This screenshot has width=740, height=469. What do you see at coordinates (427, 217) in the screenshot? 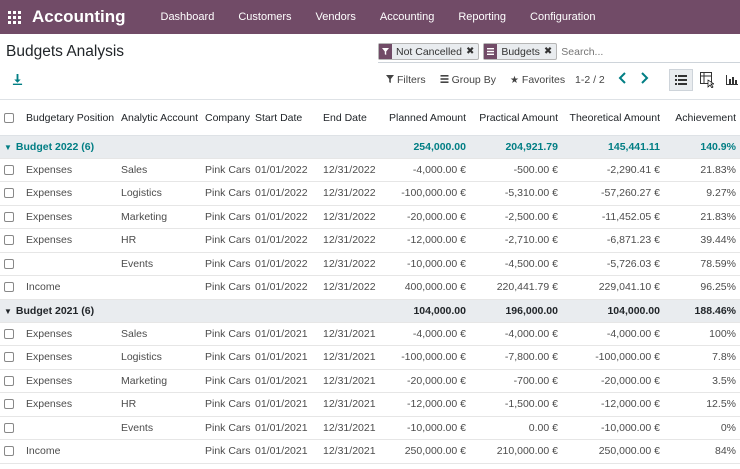
I see `cell-planned: -20,000.00 €` at bounding box center [427, 217].